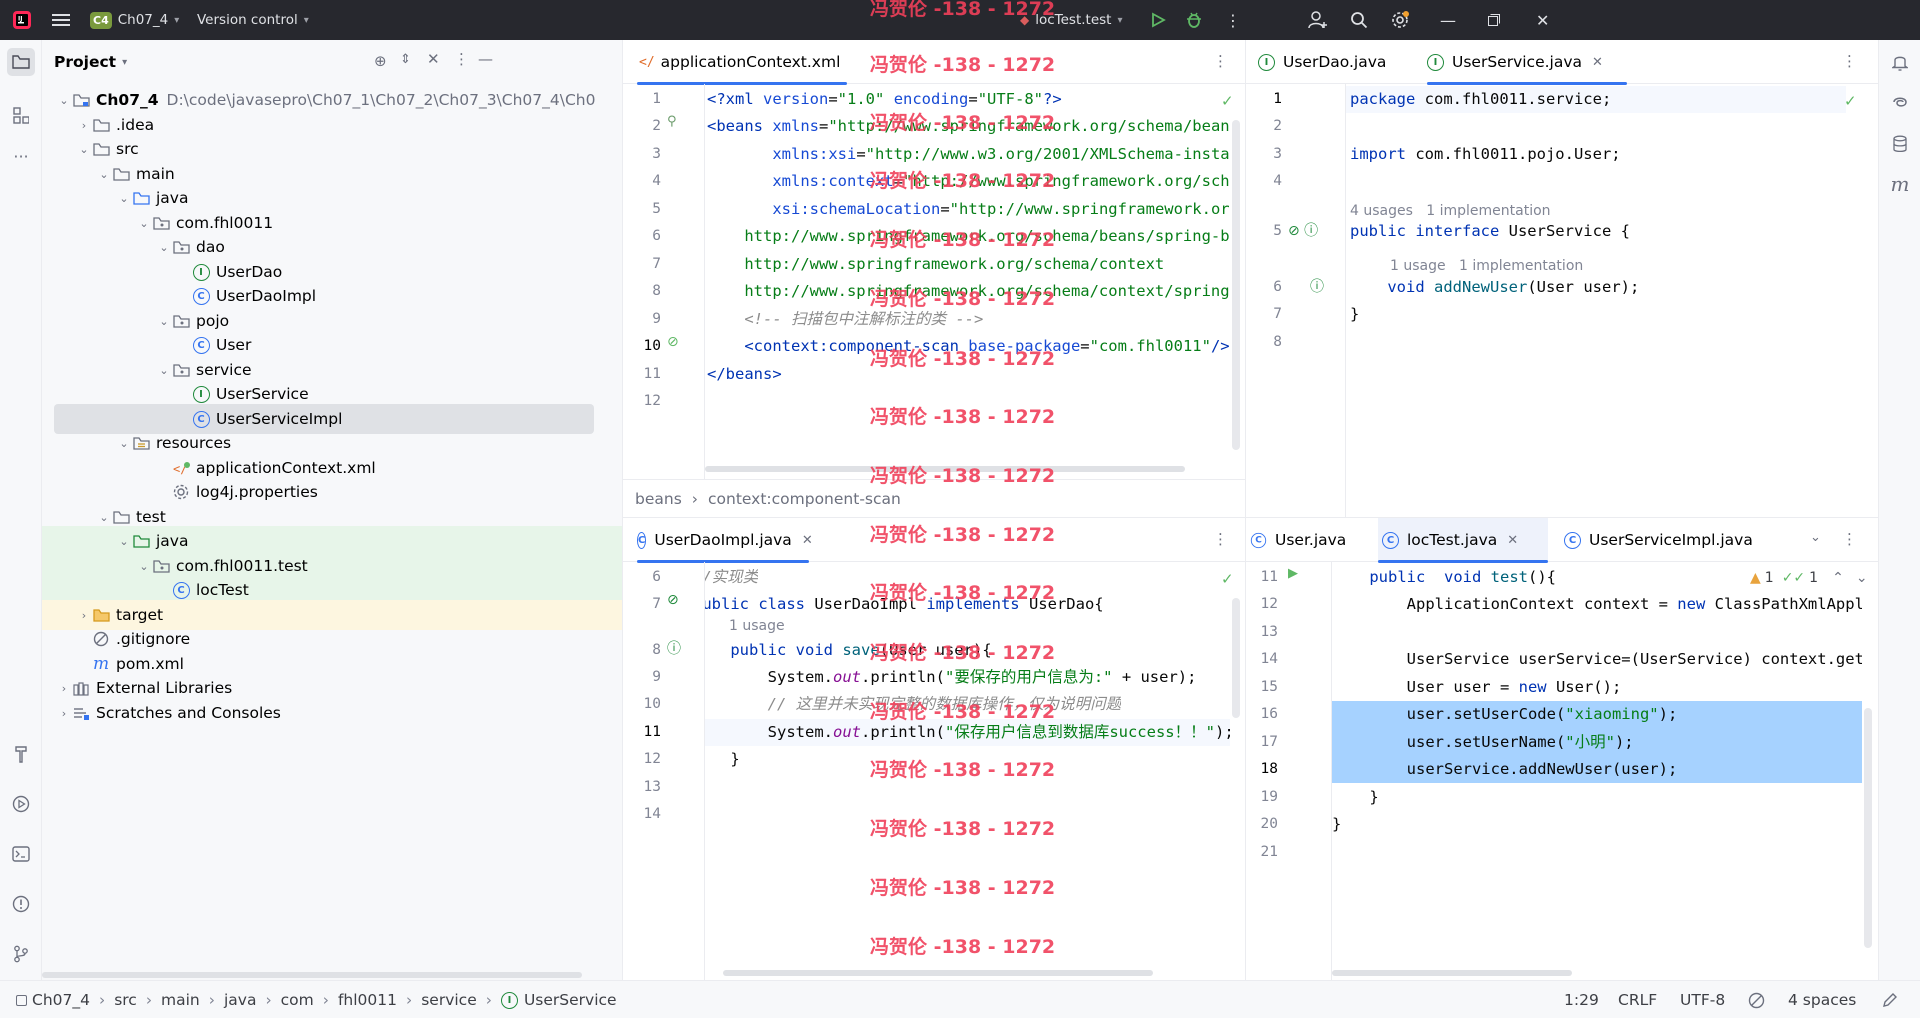 The image size is (1920, 1019). What do you see at coordinates (1868, 828) in the screenshot?
I see `editor-loctest-vertical-scrollbar` at bounding box center [1868, 828].